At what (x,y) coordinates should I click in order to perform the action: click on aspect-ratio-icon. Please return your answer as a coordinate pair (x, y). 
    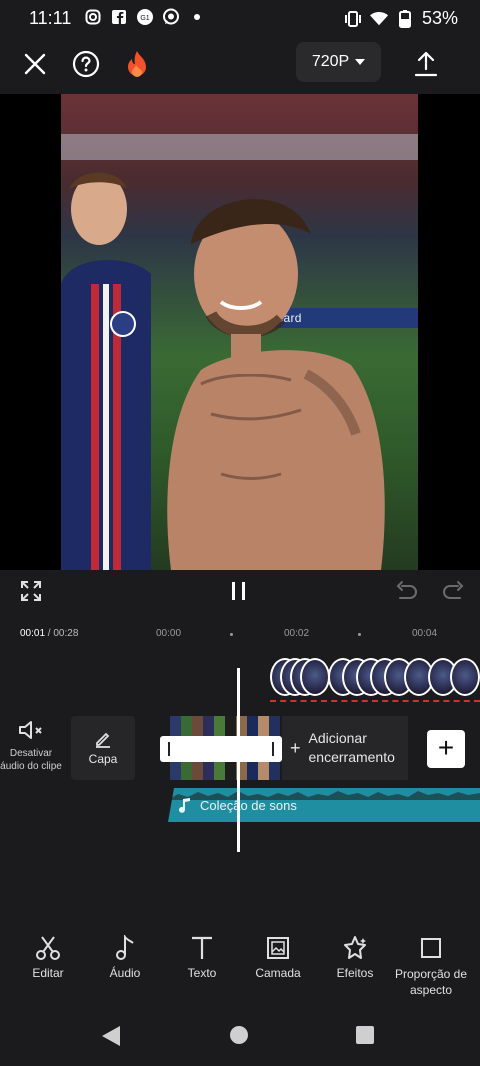
    Looking at the image, I should click on (431, 948).